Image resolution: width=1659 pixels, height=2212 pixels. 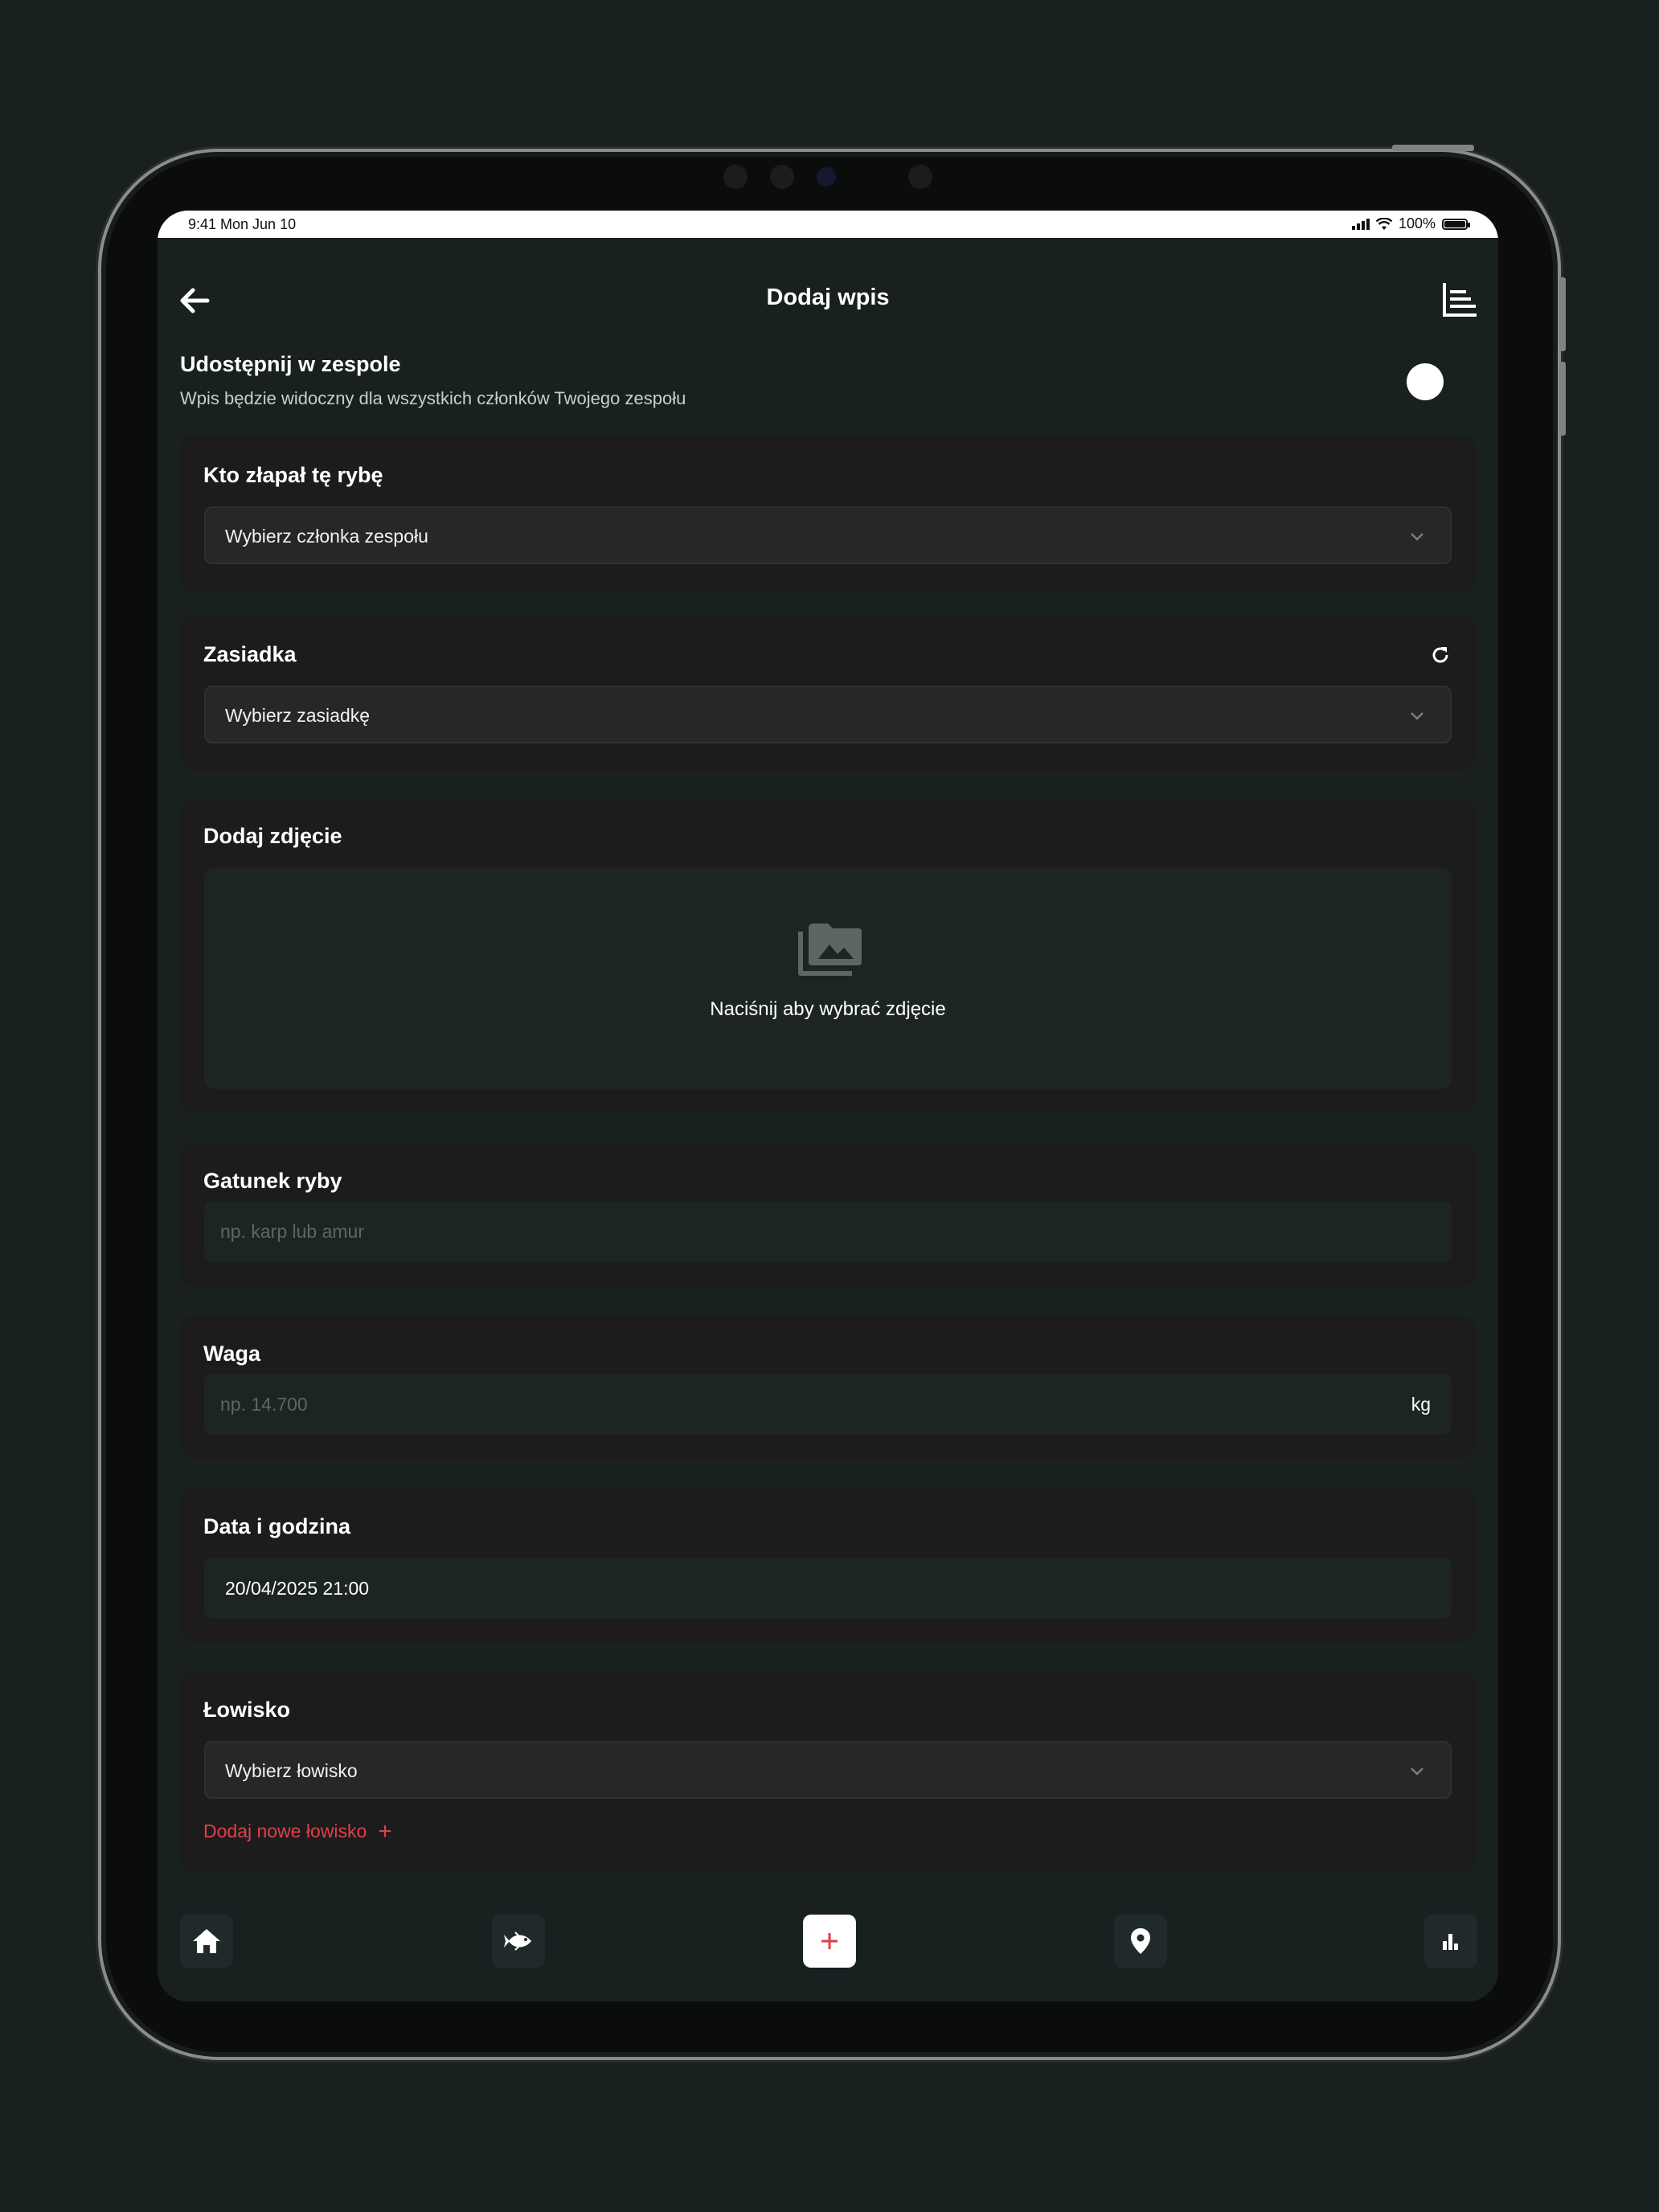 What do you see at coordinates (826, 176) in the screenshot?
I see `front-camera` at bounding box center [826, 176].